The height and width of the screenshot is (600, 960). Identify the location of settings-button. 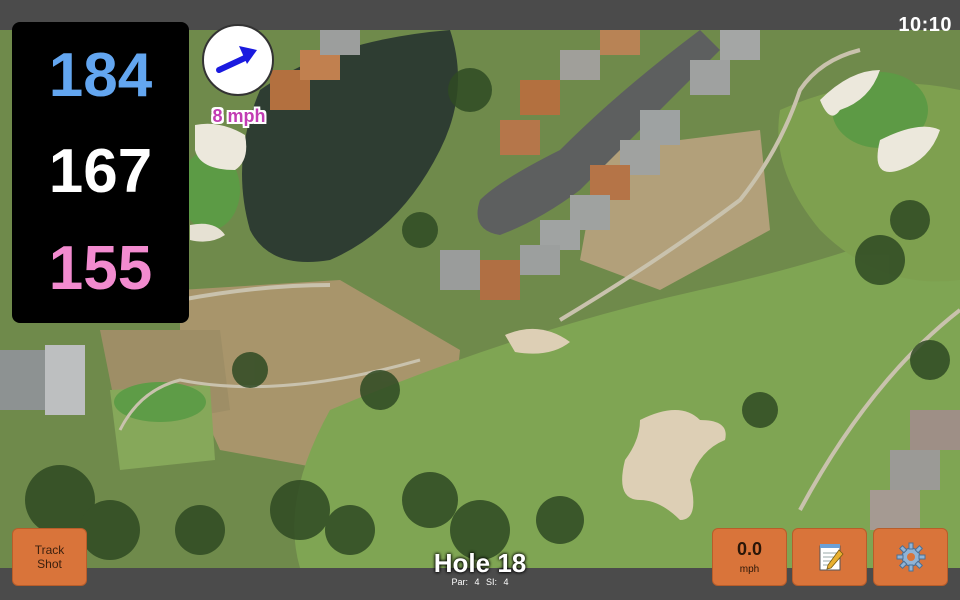
(910, 557).